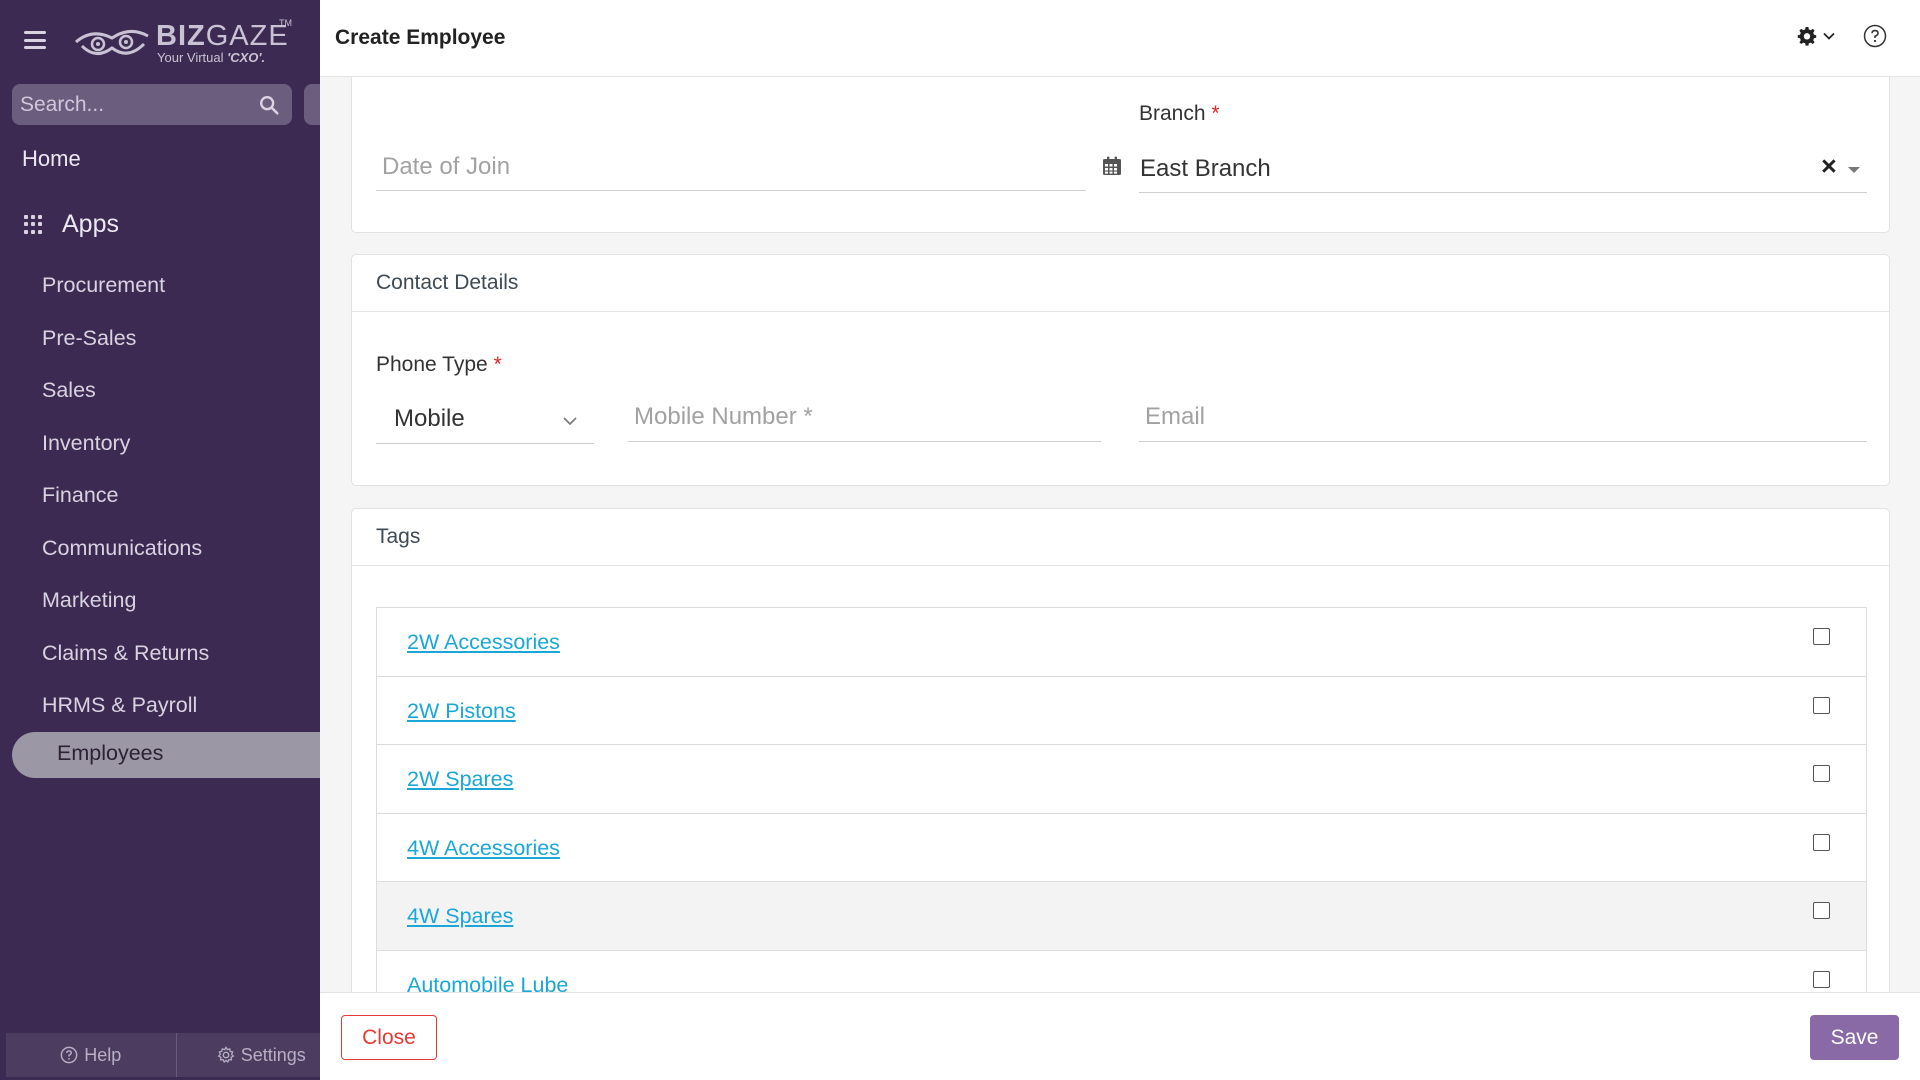 This screenshot has height=1080, width=1920. What do you see at coordinates (125, 347) in the screenshot?
I see `sidebar-item-pre-sales: Pre-Sales` at bounding box center [125, 347].